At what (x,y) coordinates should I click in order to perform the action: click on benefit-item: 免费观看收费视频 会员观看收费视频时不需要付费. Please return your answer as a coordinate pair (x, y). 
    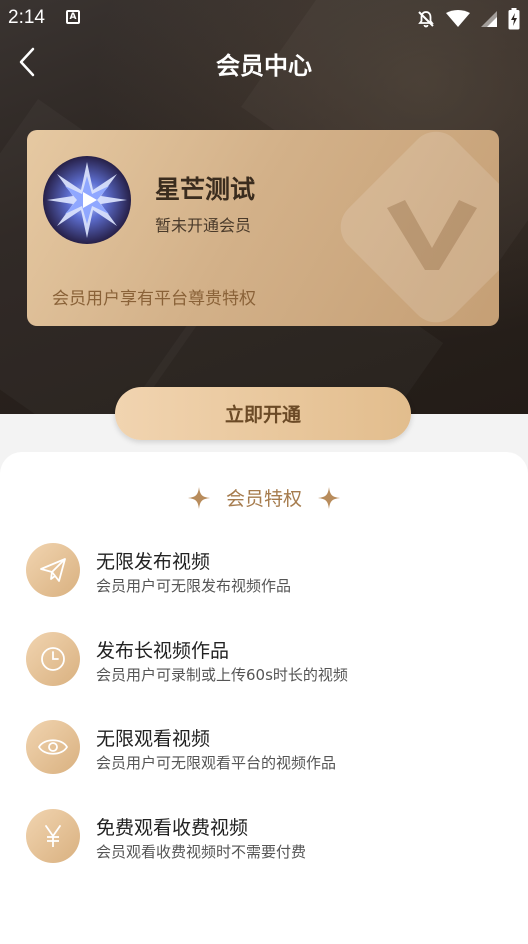
    Looking at the image, I should click on (266, 839).